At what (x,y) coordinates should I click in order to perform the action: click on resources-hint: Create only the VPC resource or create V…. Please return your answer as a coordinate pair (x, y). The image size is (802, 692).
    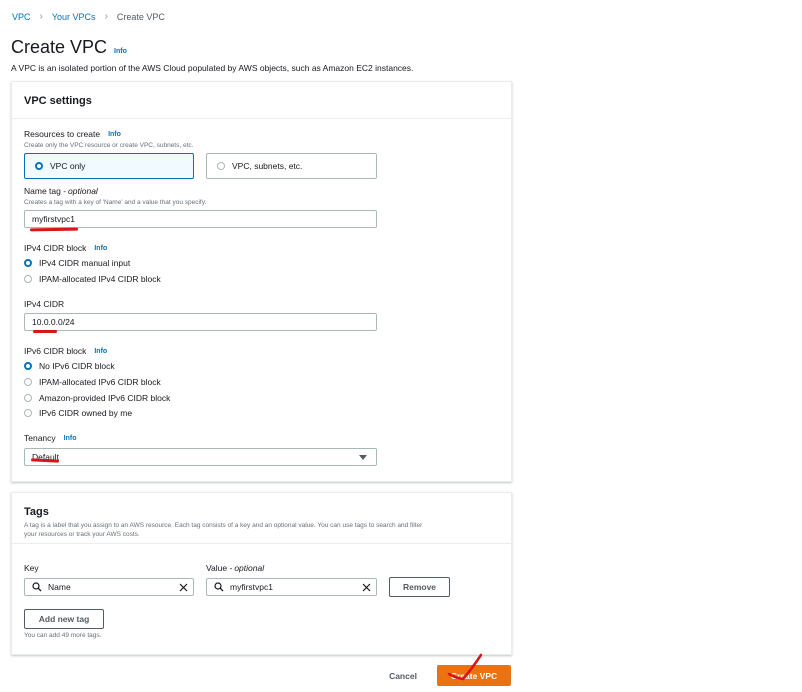
    Looking at the image, I should click on (109, 145).